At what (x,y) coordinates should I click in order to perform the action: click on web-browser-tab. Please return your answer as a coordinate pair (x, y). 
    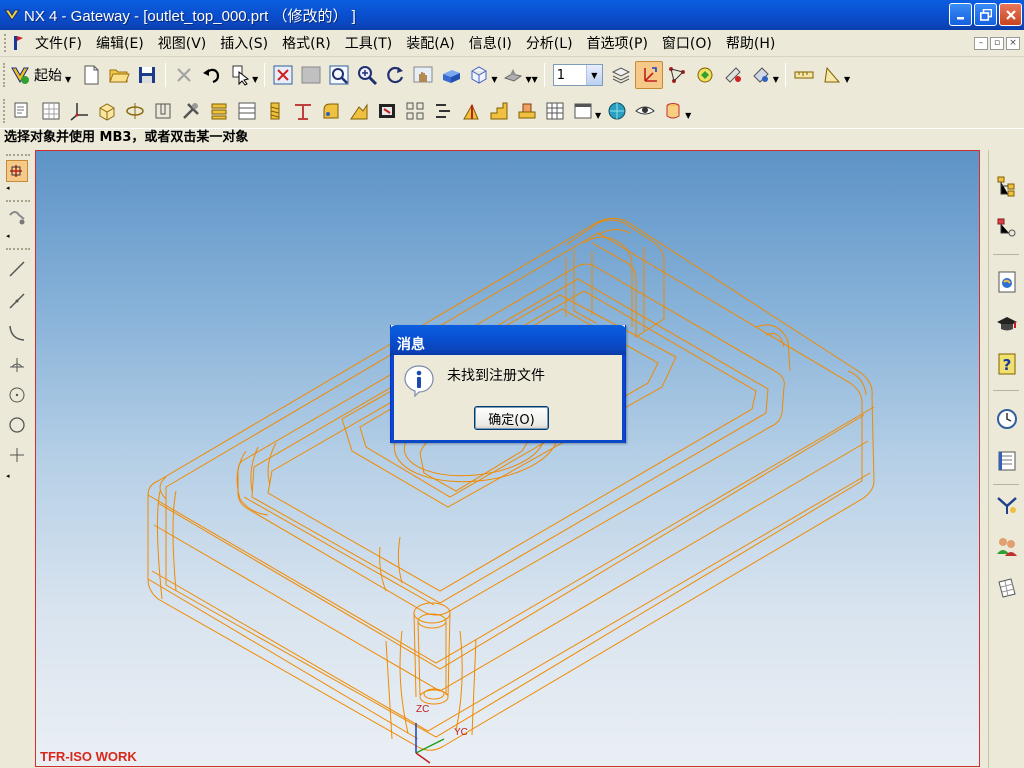
    Looking at the image, I should click on (1007, 282).